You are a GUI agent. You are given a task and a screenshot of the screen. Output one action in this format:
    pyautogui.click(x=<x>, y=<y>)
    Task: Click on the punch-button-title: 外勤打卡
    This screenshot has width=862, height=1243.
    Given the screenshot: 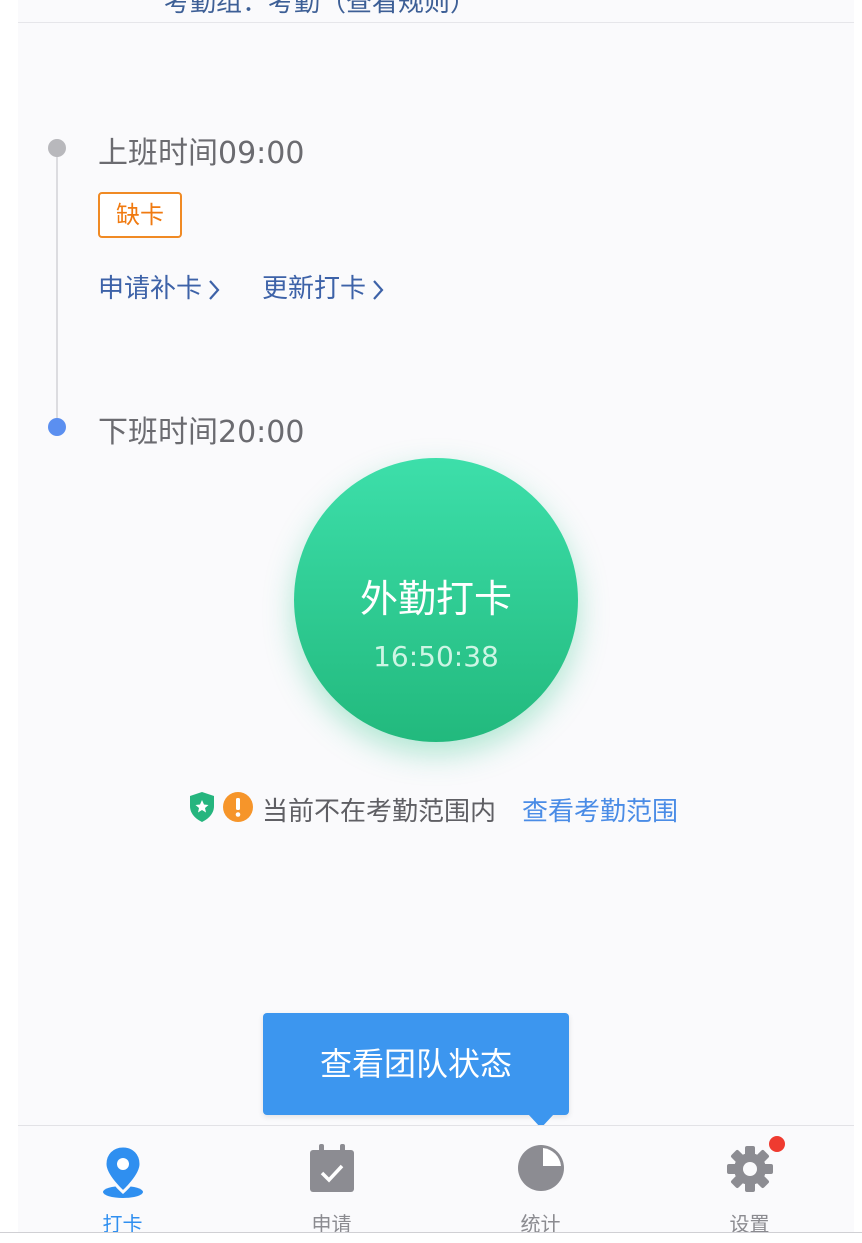 What is the action you would take?
    pyautogui.click(x=435, y=599)
    